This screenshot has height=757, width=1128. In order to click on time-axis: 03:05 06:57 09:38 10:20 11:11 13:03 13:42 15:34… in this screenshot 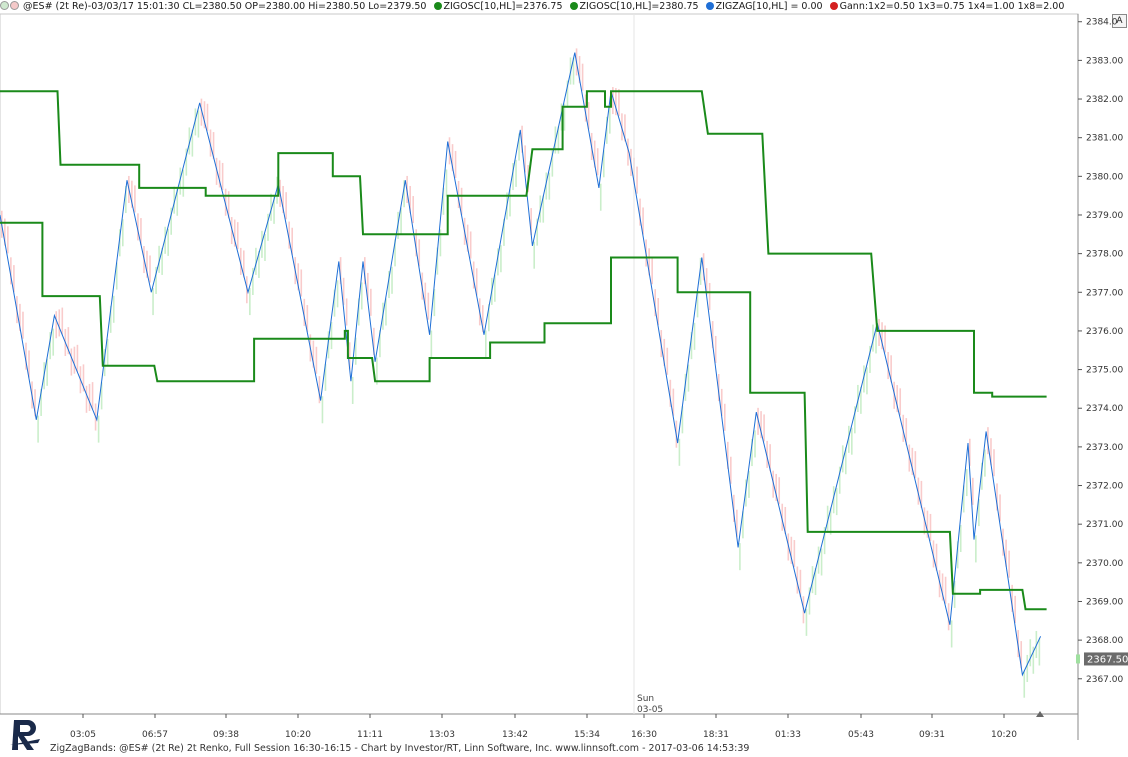, I will do `click(557, 717)`.